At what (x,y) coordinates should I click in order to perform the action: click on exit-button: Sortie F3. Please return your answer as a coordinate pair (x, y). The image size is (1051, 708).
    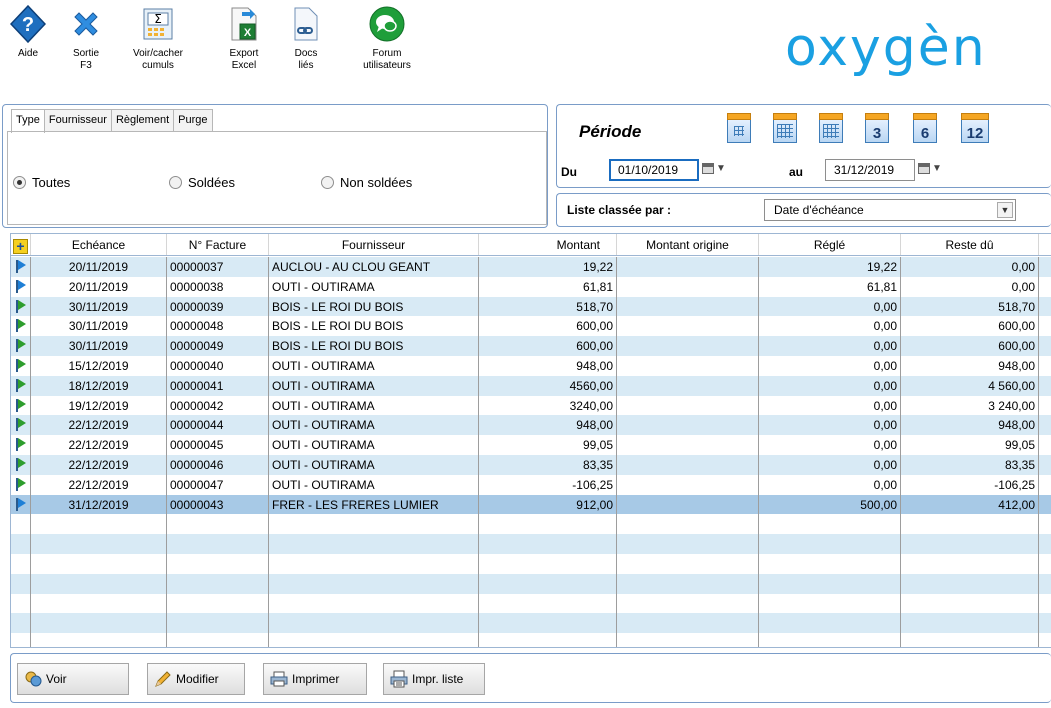
    Looking at the image, I should click on (86, 38).